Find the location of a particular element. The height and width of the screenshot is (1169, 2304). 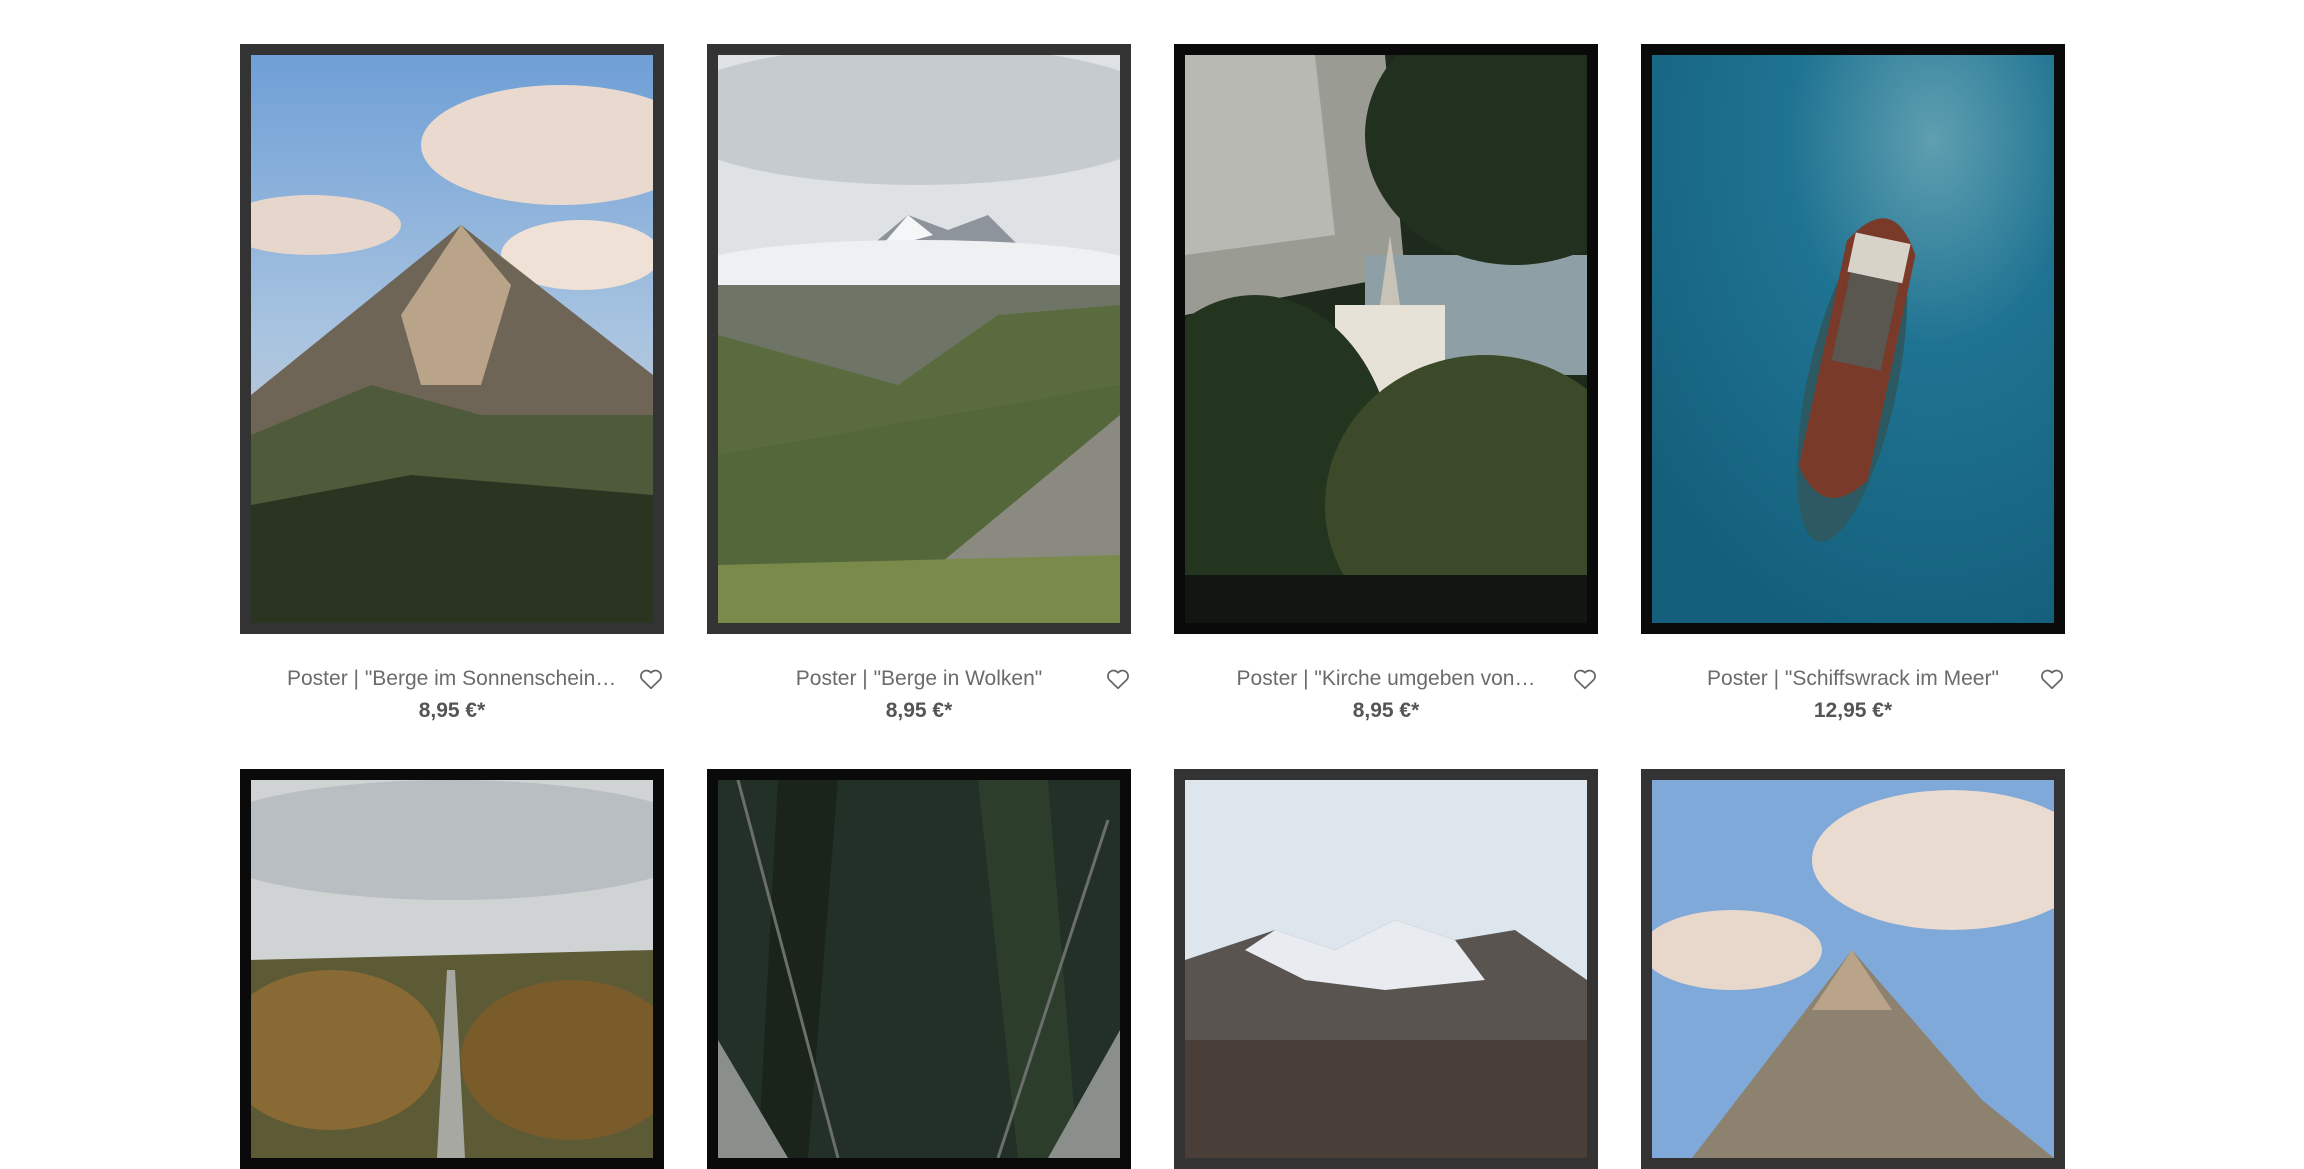

product-price: 12,95 €* is located at coordinates (1853, 710).